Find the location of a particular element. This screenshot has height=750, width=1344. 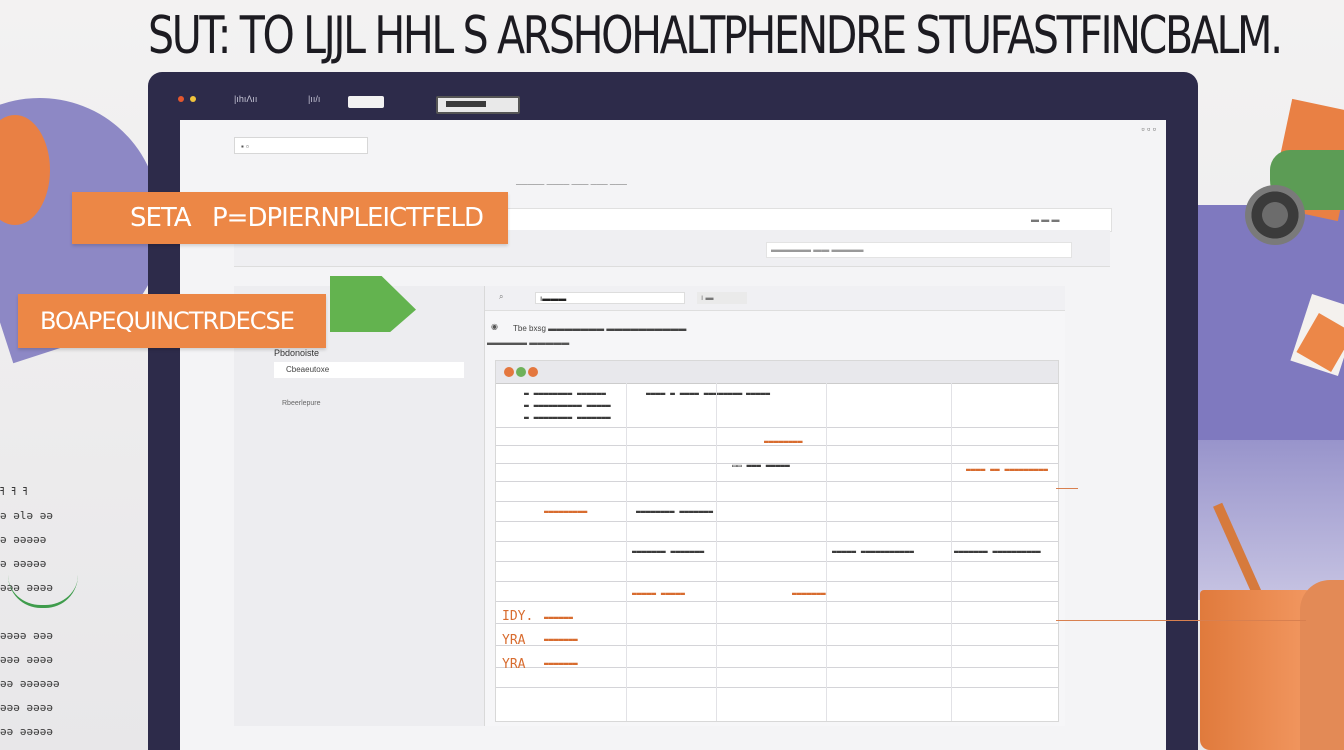

left-pane-title: Pbdonoiste is located at coordinates (297, 353).